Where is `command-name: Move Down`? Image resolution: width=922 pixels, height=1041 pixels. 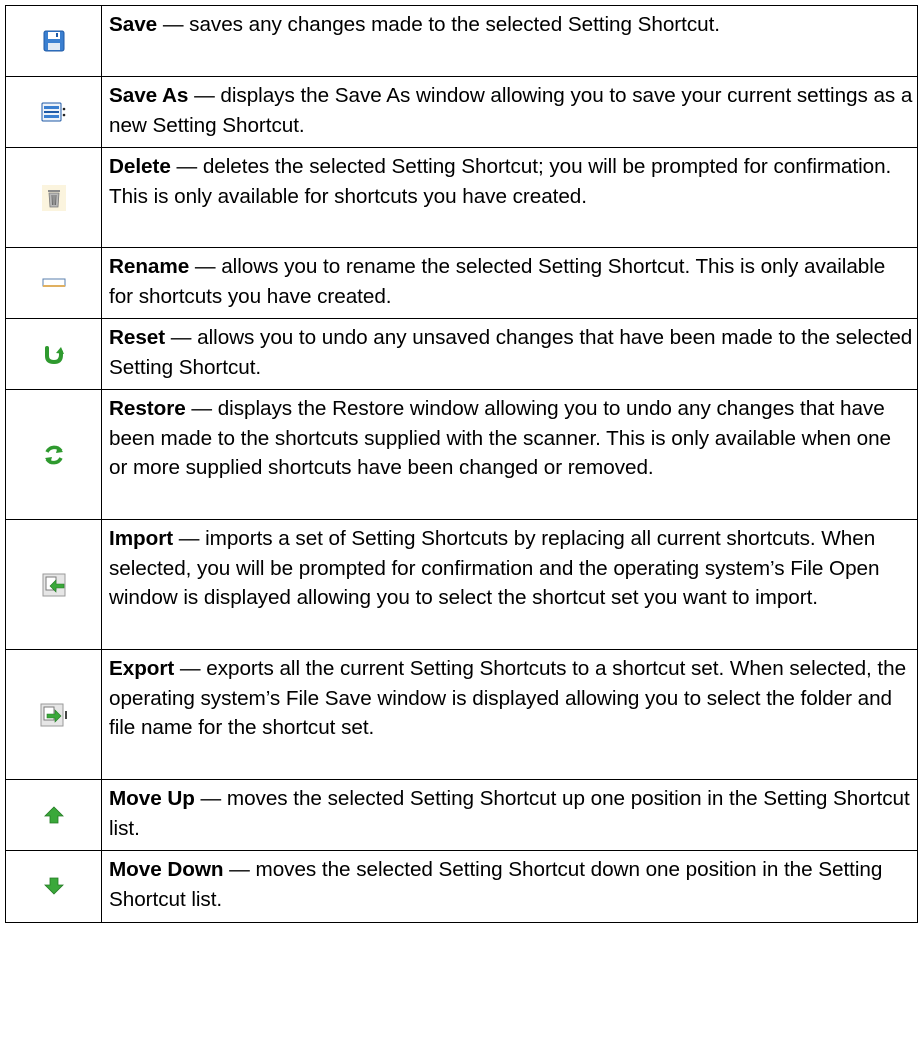
command-name: Move Down is located at coordinates (166, 869).